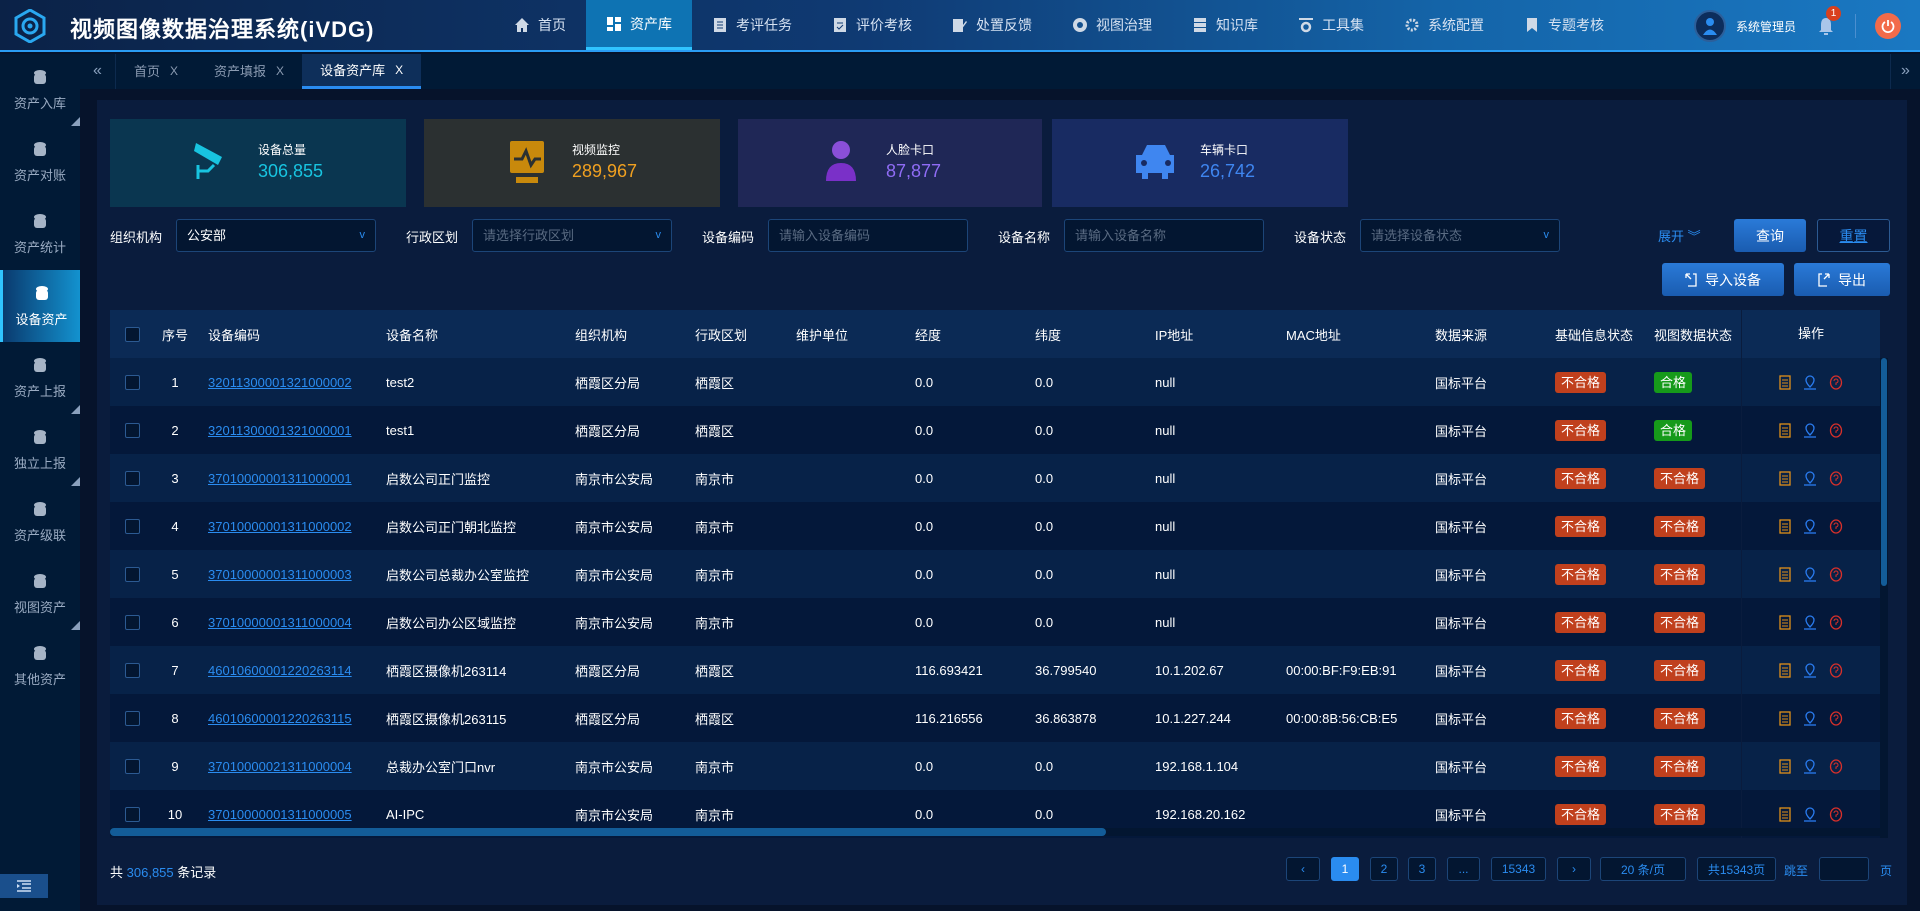  I want to click on select-all-checkbox, so click(132, 334).